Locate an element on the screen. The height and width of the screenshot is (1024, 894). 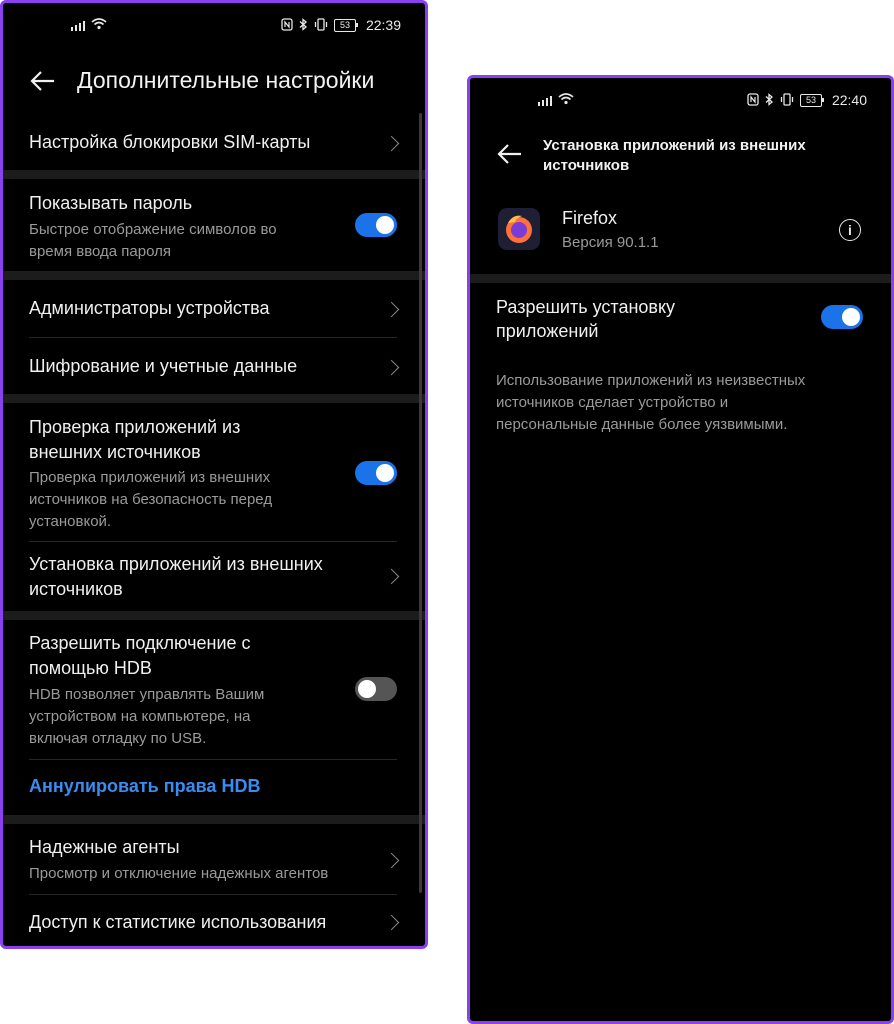
revoke-hdb-link: Аннулировать права HDB is located at coordinates (144, 786).